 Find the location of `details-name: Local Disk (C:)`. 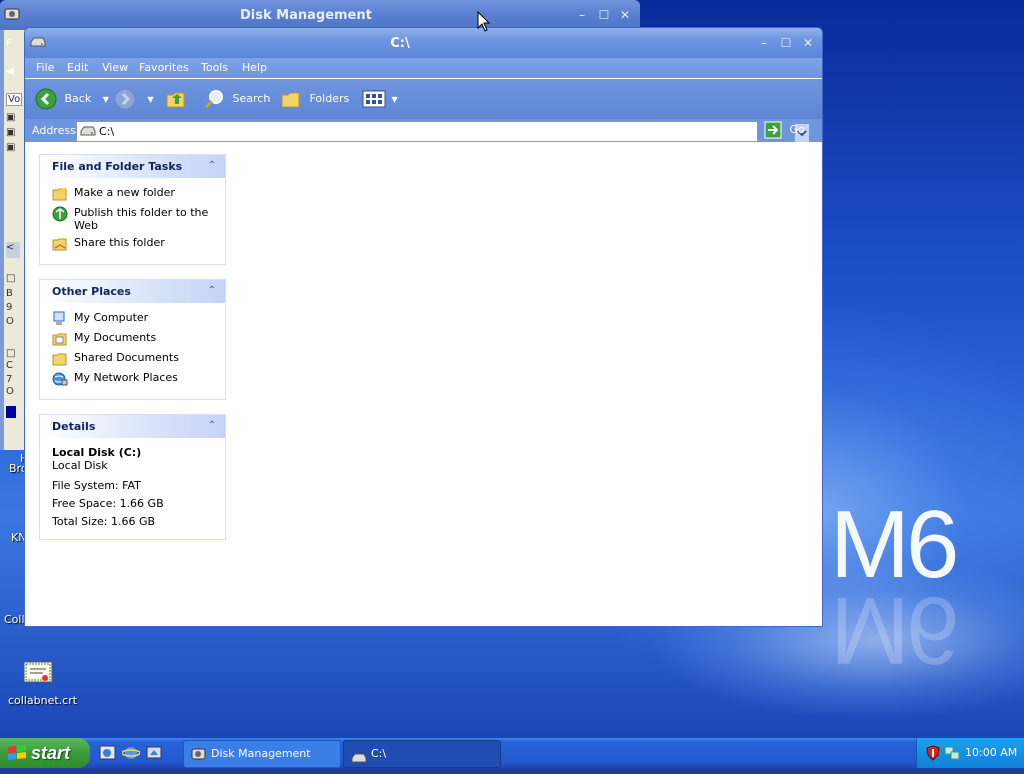

details-name: Local Disk (C:) is located at coordinates (97, 452).